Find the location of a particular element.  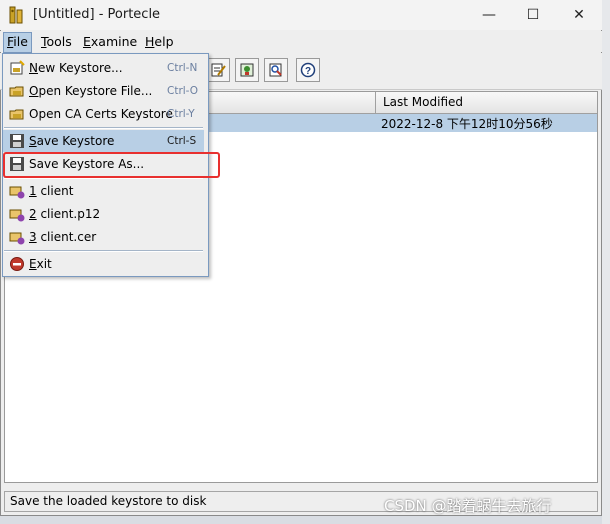

menu-item-label: ave Keystore is located at coordinates (75, 141).